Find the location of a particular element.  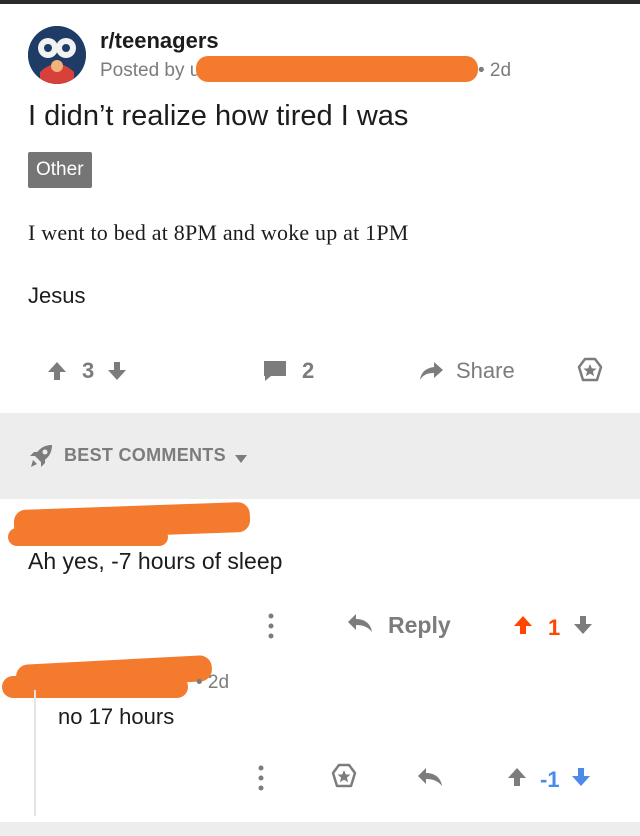

post-body-line: Jesus is located at coordinates (57, 295).